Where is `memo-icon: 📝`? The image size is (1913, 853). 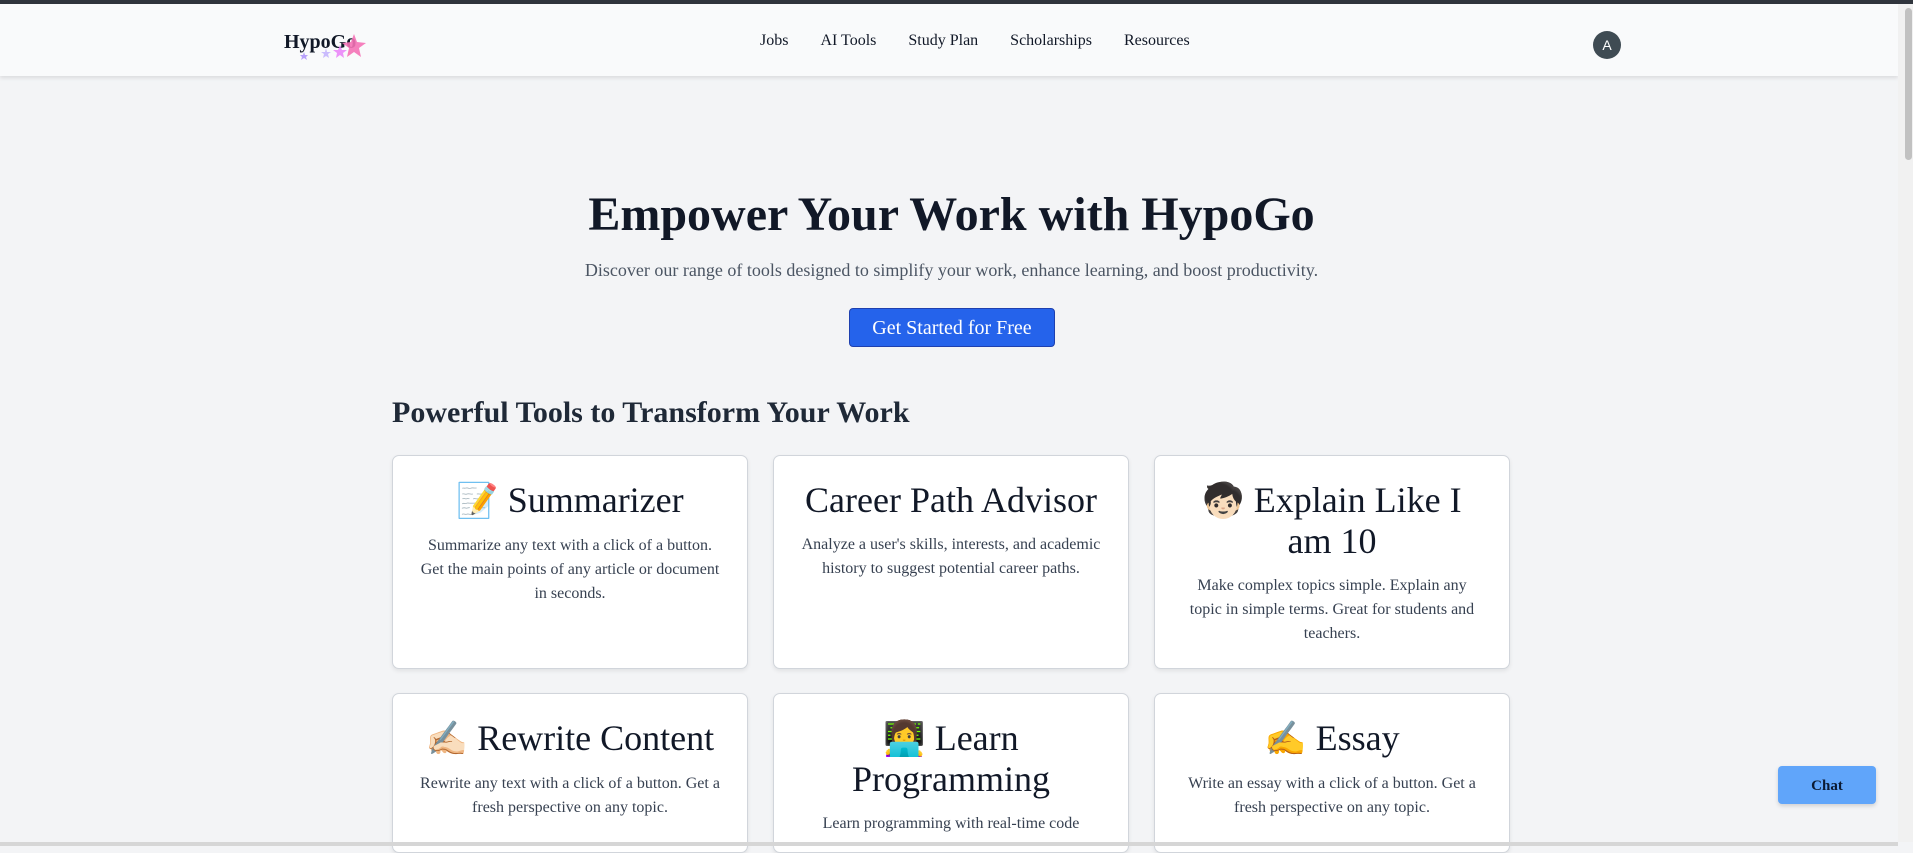 memo-icon: 📝 is located at coordinates (477, 501).